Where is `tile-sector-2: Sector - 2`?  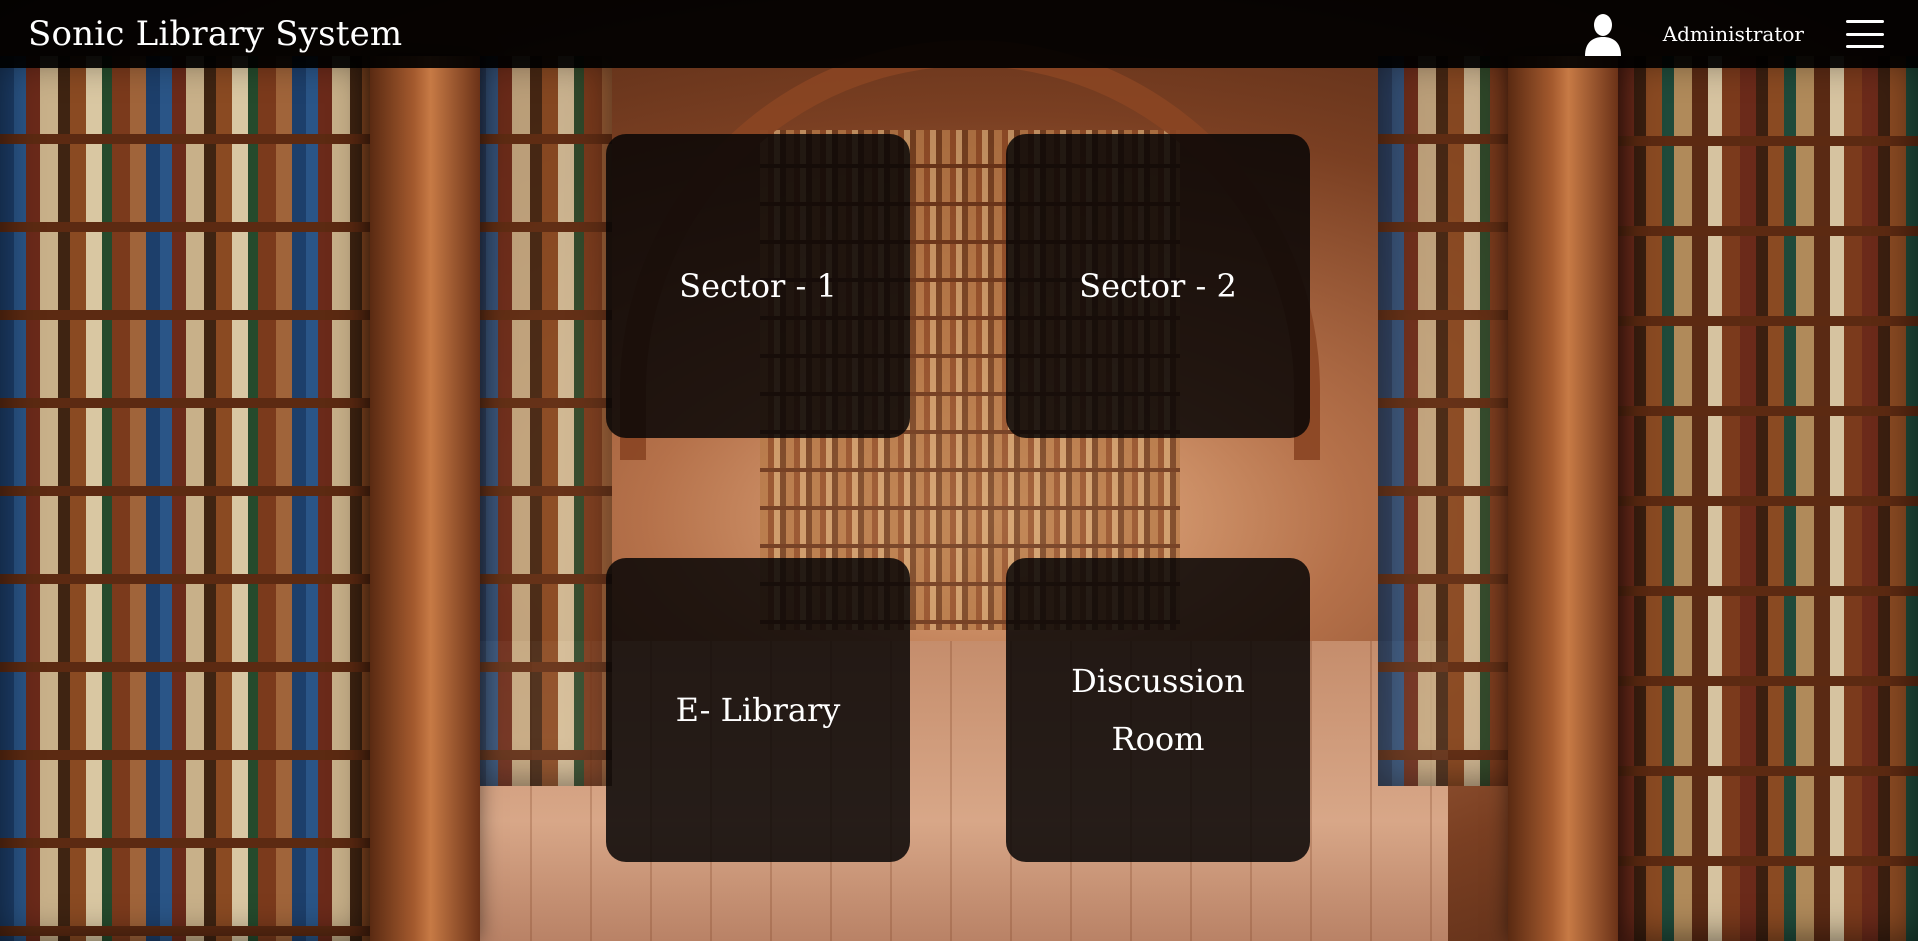 tile-sector-2: Sector - 2 is located at coordinates (1158, 286).